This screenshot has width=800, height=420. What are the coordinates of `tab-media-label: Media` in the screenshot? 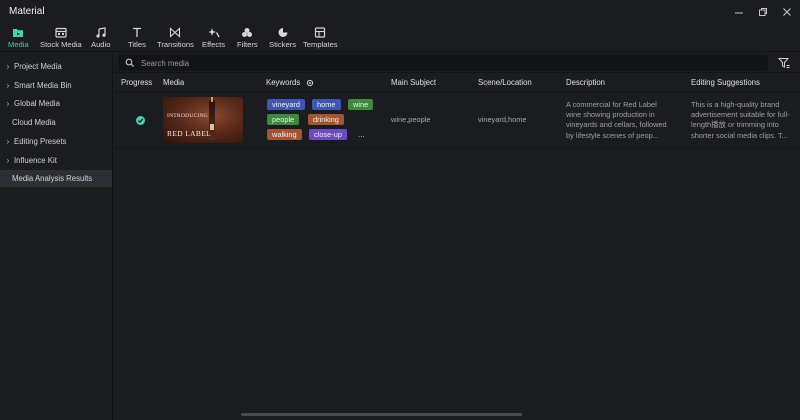 It's located at (18, 44).